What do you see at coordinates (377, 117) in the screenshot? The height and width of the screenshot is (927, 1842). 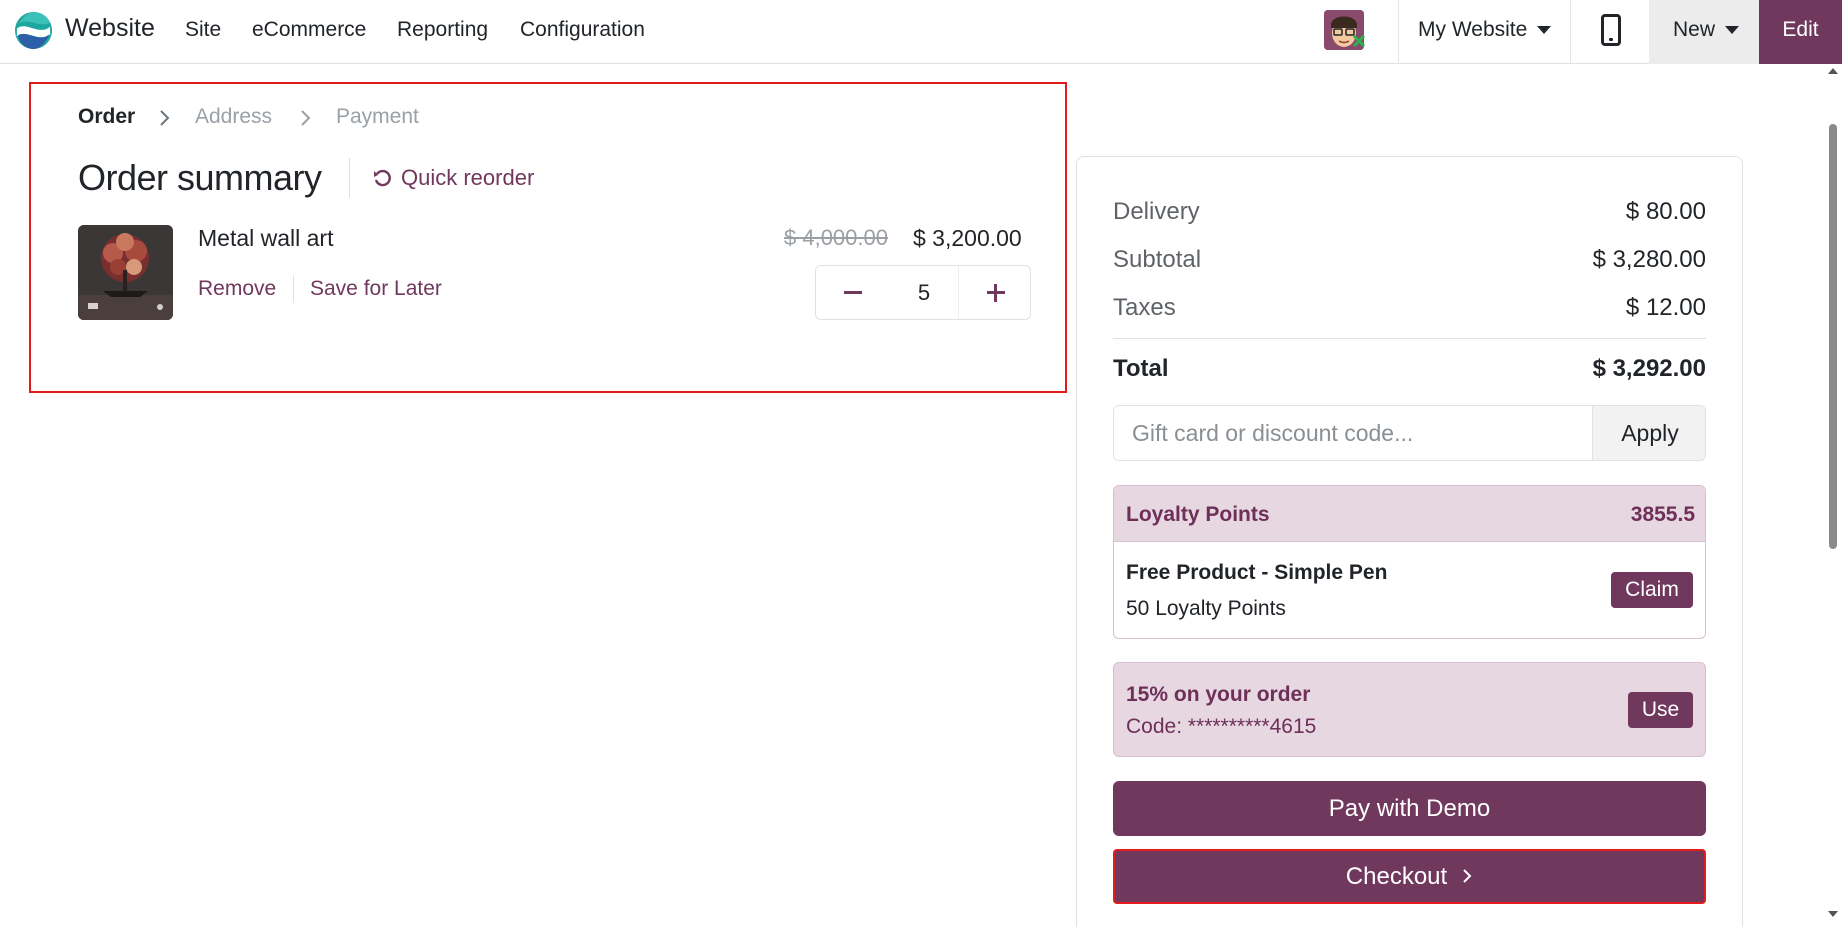 I see `breadcrumb-payment: Payment` at bounding box center [377, 117].